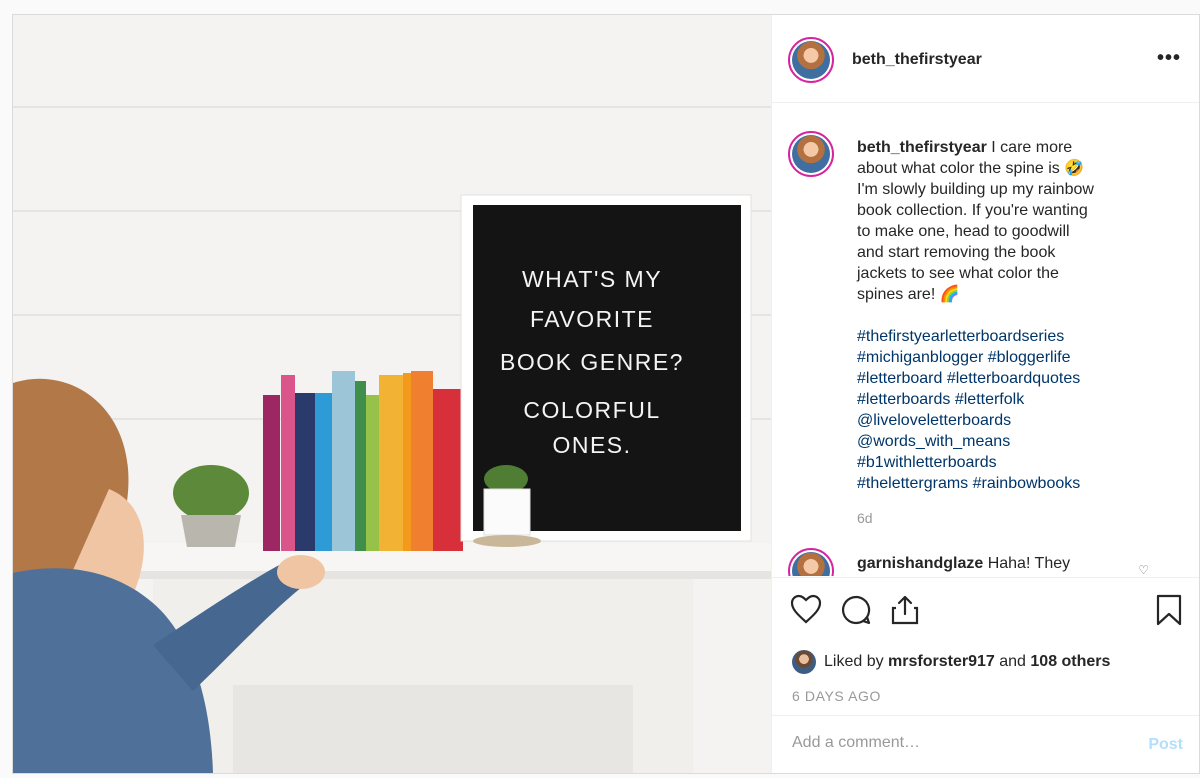  I want to click on letterboard-line-5: ONES., so click(591, 445).